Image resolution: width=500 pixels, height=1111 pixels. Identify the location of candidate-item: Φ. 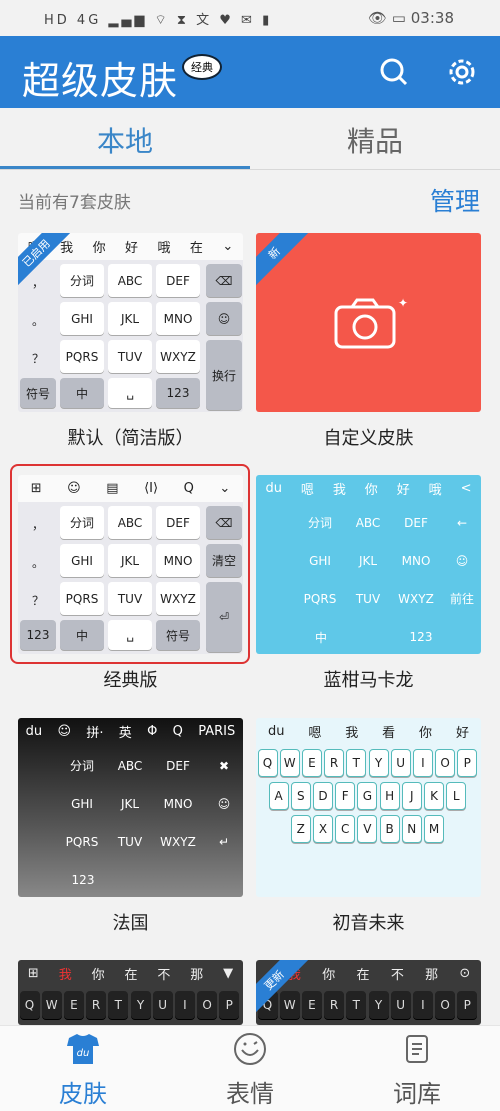
(152, 731).